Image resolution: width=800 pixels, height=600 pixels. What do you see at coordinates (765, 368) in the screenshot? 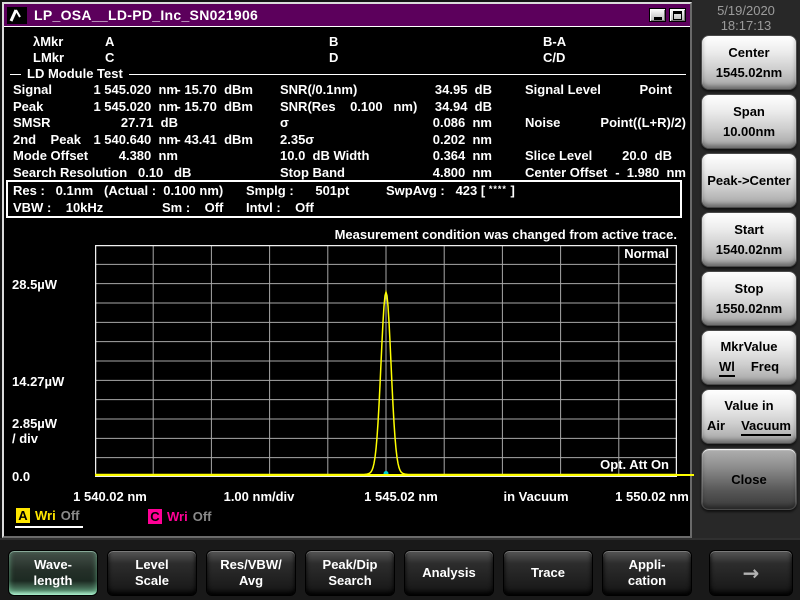
I see `mkrvalue-freq-option: Freq` at bounding box center [765, 368].